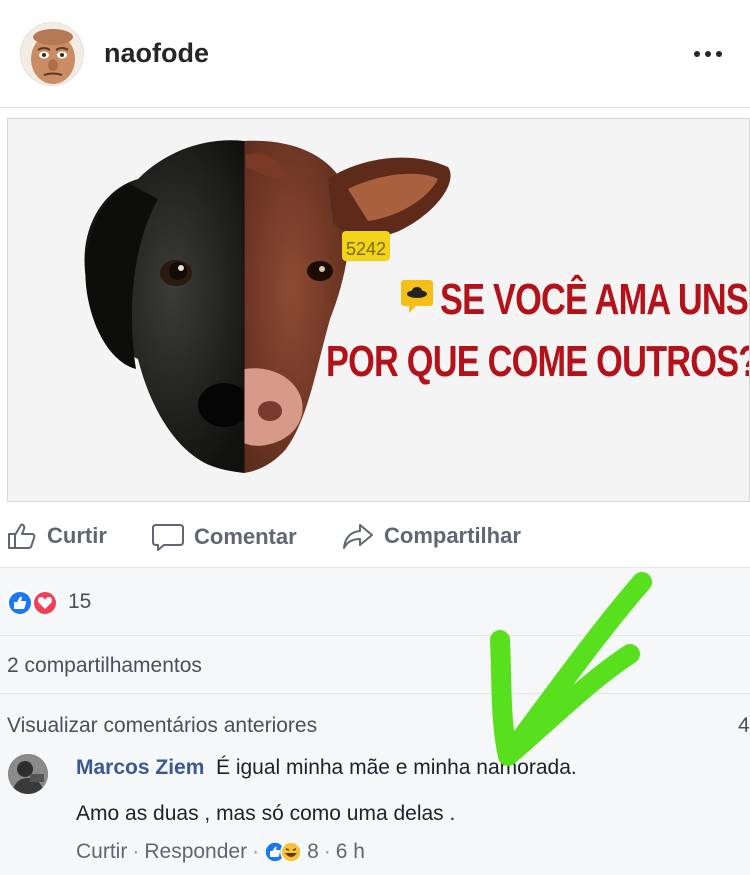 The height and width of the screenshot is (875, 750). What do you see at coordinates (245, 536) in the screenshot?
I see `comment-label: Comentar` at bounding box center [245, 536].